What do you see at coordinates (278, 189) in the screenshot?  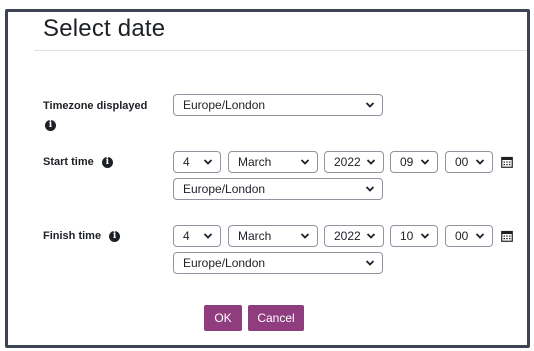 I see `start-timezone-select: Europe/London` at bounding box center [278, 189].